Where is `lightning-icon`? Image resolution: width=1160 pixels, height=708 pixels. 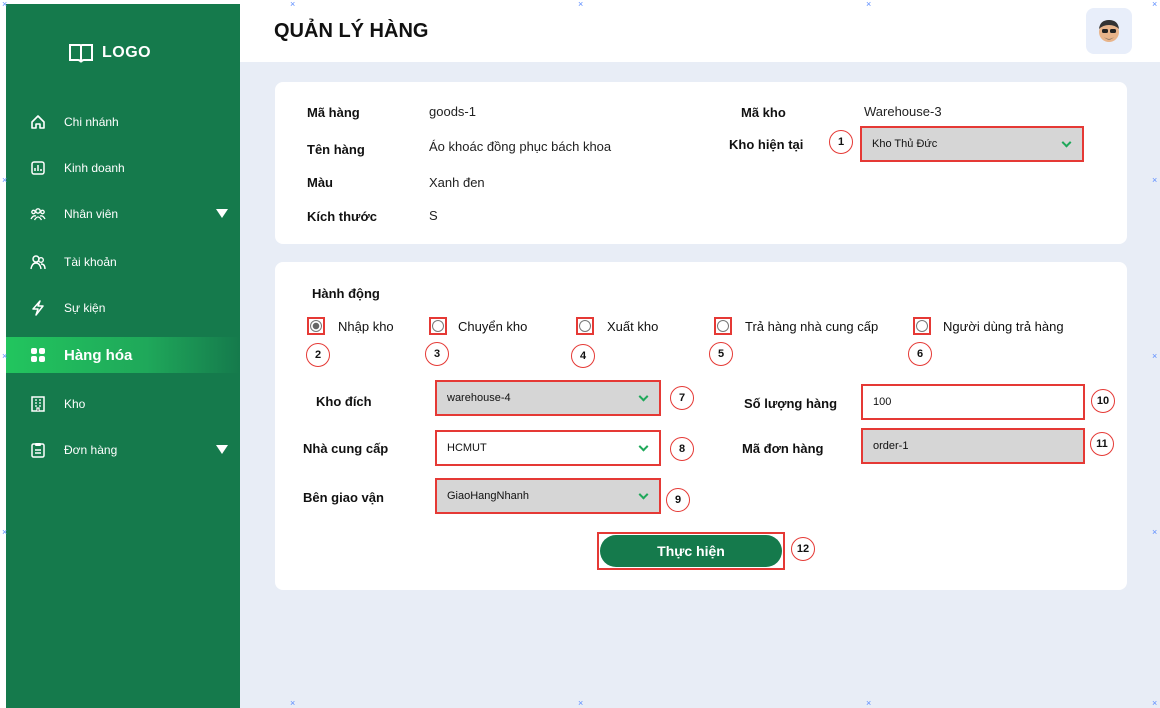 lightning-icon is located at coordinates (38, 308).